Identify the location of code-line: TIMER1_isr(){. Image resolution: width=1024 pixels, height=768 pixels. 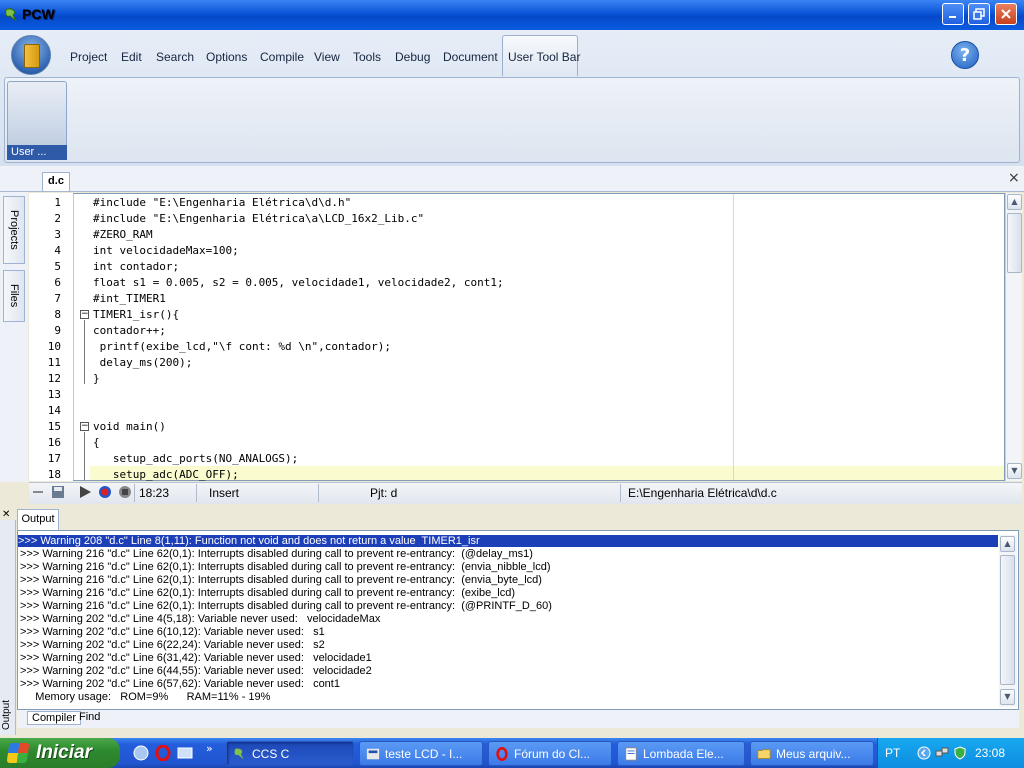
(136, 314).